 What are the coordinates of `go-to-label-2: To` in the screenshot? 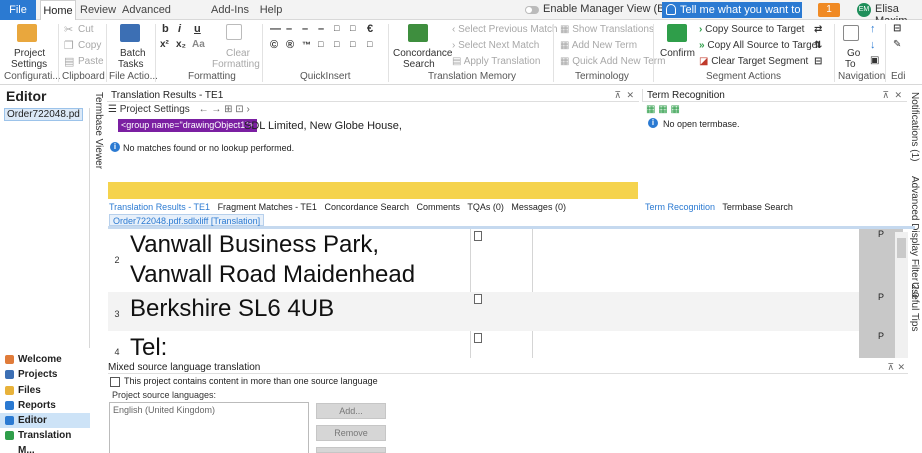 It's located at (850, 64).